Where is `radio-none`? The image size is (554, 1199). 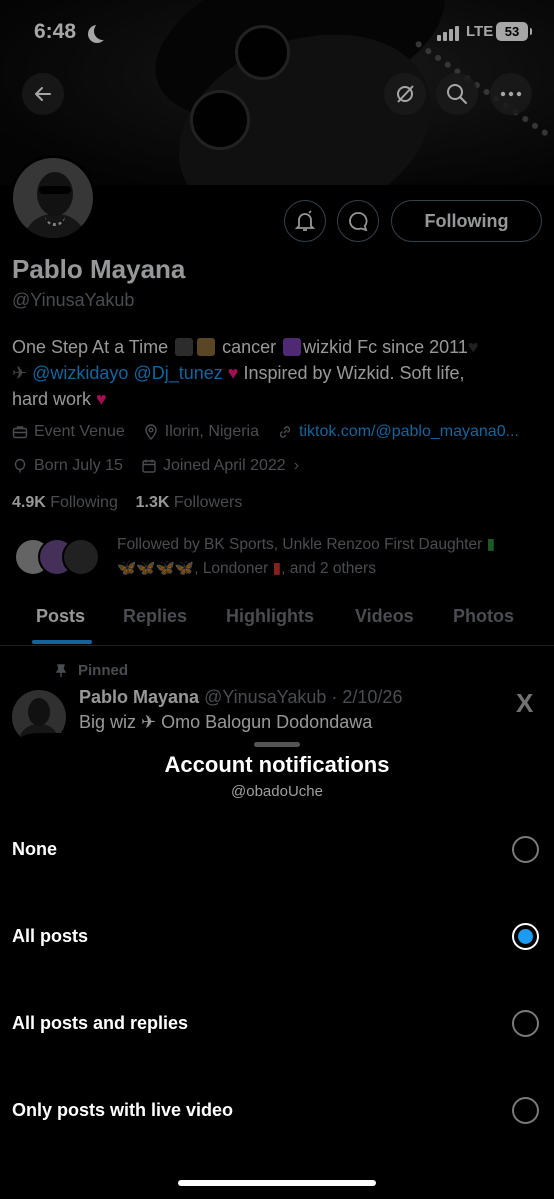
radio-none is located at coordinates (525, 849).